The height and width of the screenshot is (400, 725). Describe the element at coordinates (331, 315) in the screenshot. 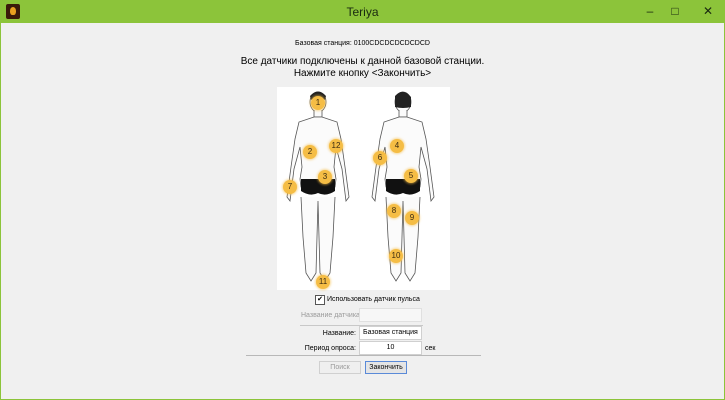

I see `sensor-name-label: Название датчика:` at that location.